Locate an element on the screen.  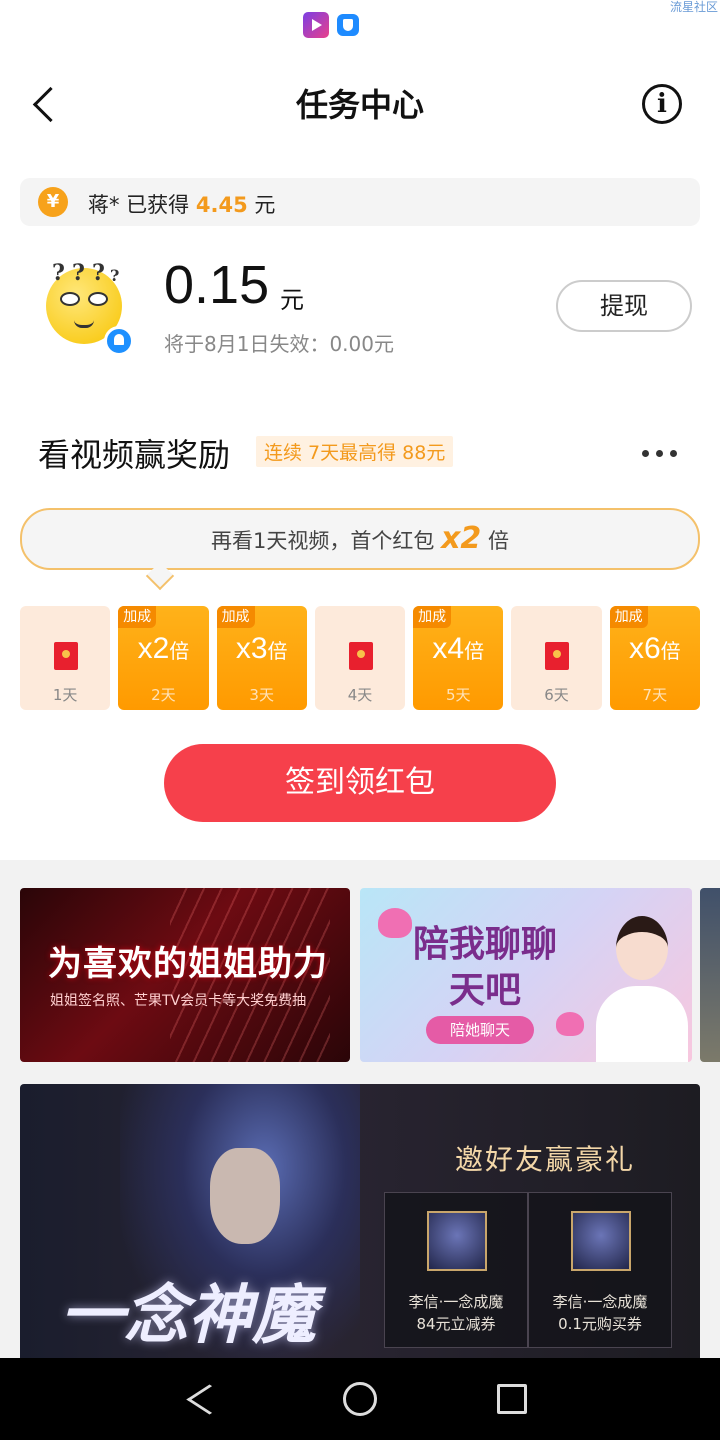
day-label: 5天 is located at coordinates (458, 695).